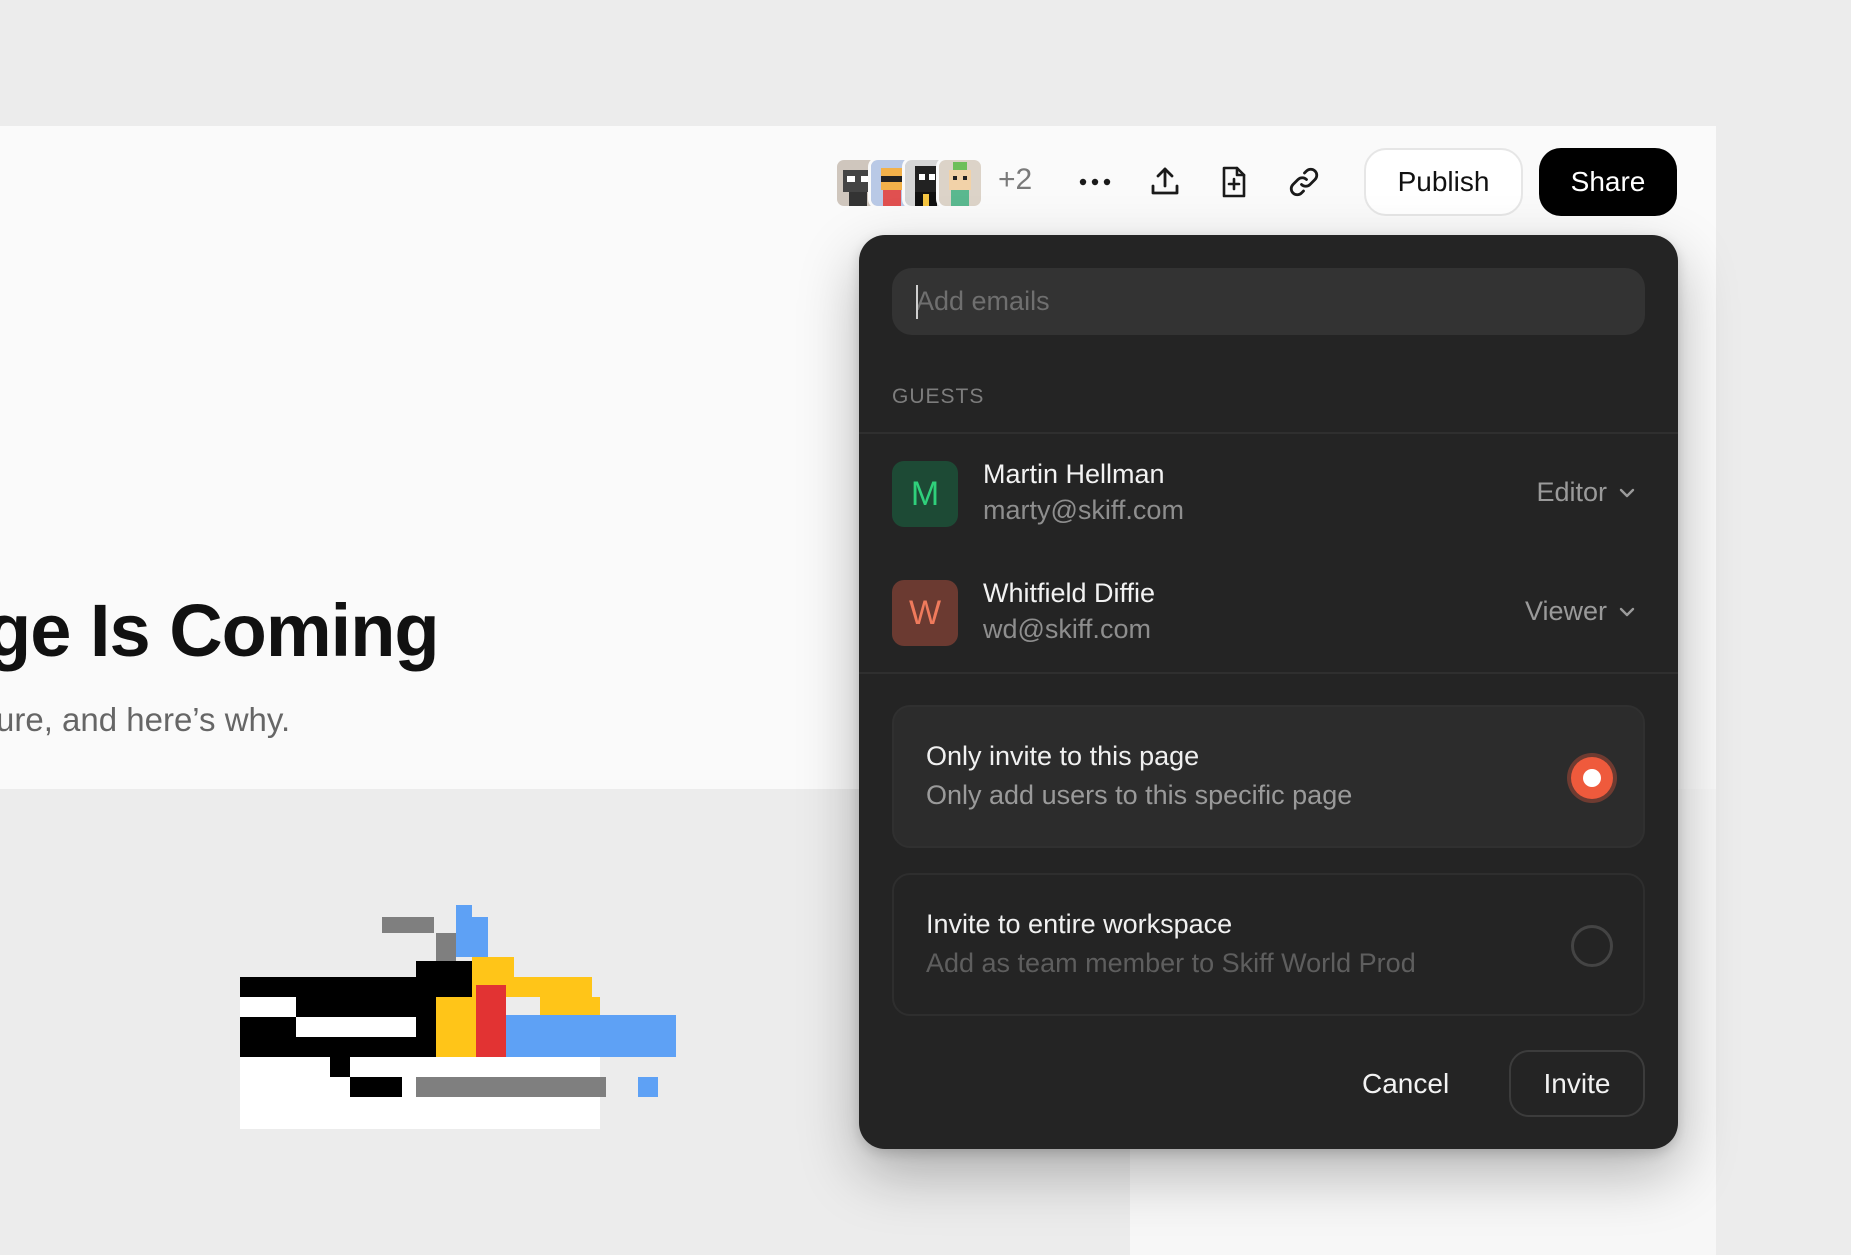 The width and height of the screenshot is (1851, 1255). What do you see at coordinates (925, 613) in the screenshot?
I see `guest-avatar: W` at bounding box center [925, 613].